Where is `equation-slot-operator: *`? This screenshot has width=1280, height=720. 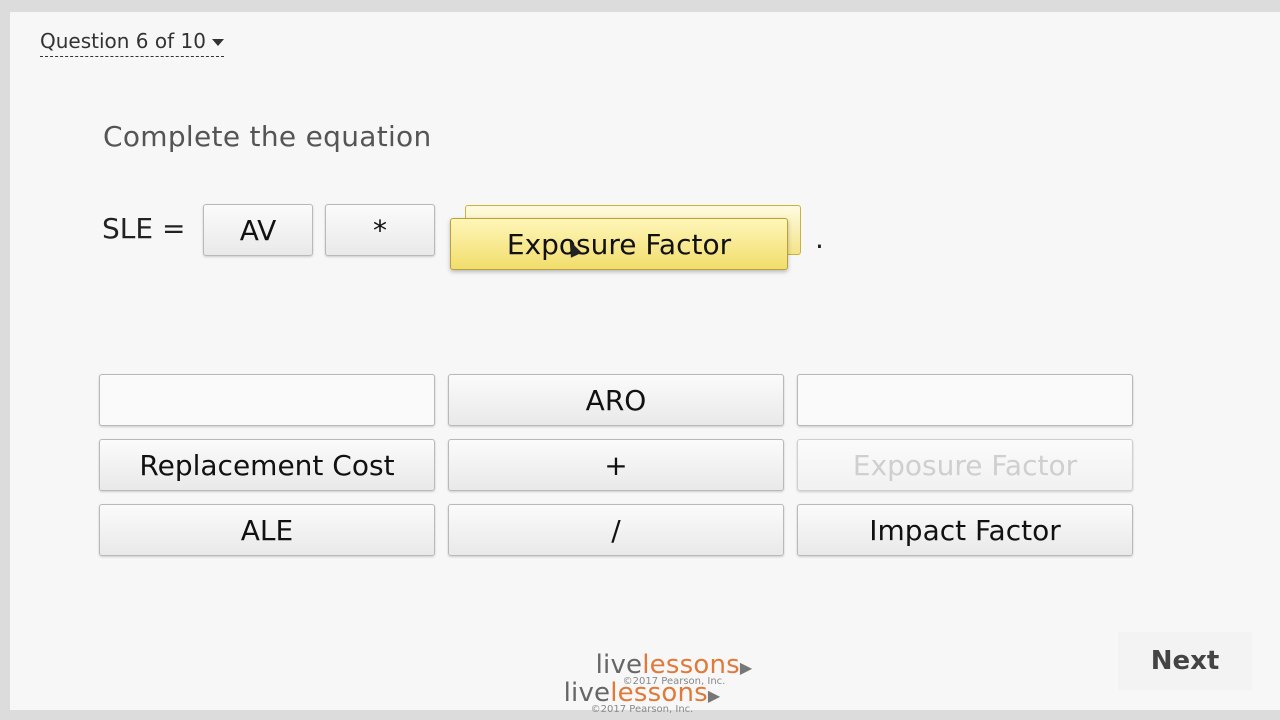 equation-slot-operator: * is located at coordinates (380, 230).